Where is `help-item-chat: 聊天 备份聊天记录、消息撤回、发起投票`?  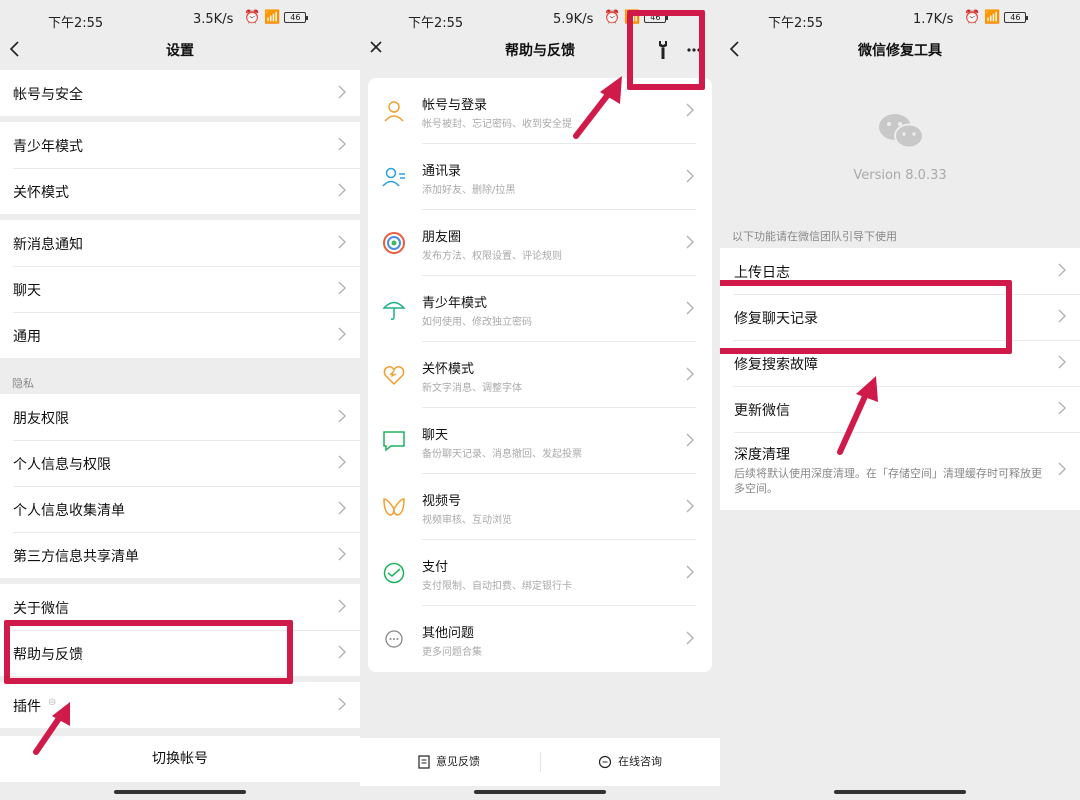 help-item-chat: 聊天 备份聊天记录、消息撤回、发起投票 is located at coordinates (540, 441).